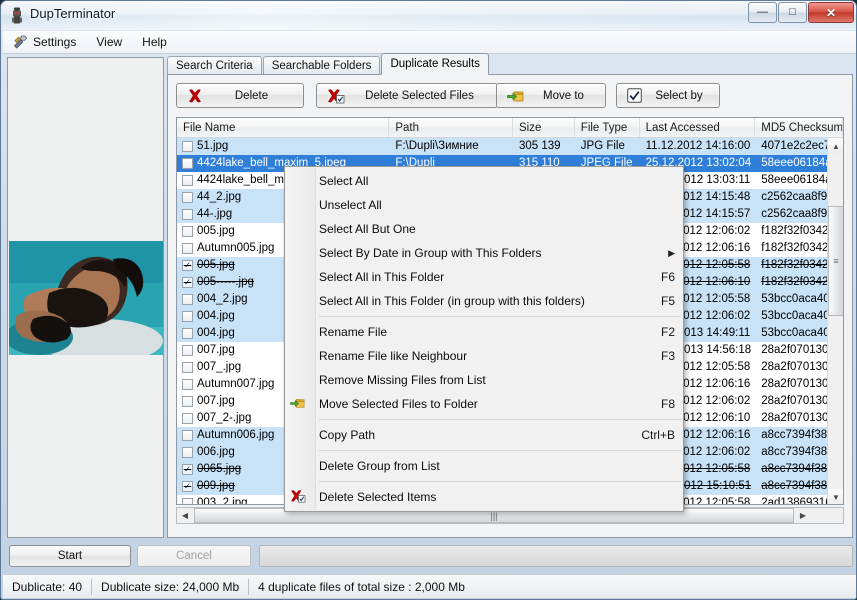 This screenshot has width=857, height=600. What do you see at coordinates (484, 435) in the screenshot?
I see `context-menu-item-copy-path: Copy Path Ctrl+B` at bounding box center [484, 435].